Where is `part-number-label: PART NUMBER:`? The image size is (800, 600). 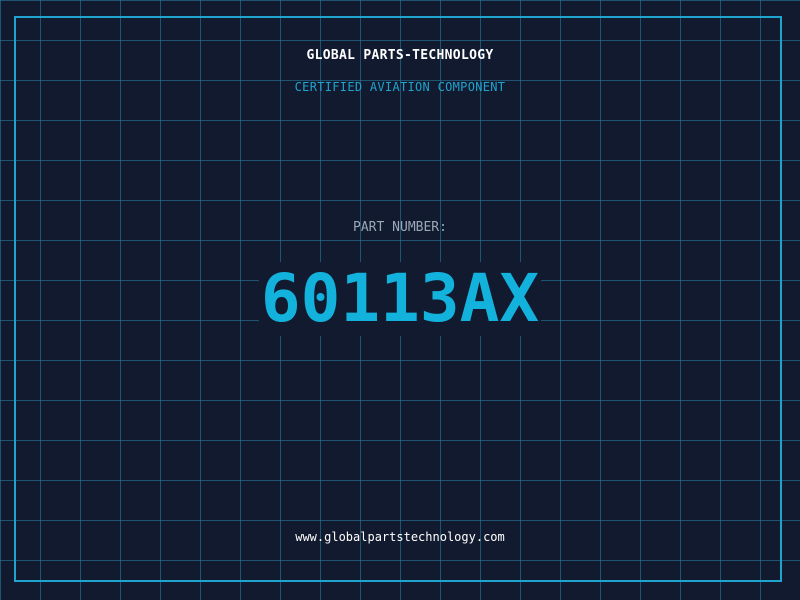 part-number-label: PART NUMBER: is located at coordinates (400, 227).